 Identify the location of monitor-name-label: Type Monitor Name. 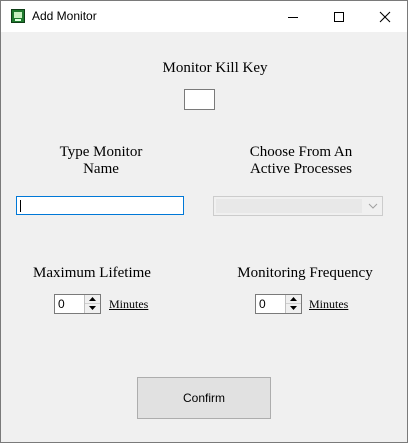
(101, 161).